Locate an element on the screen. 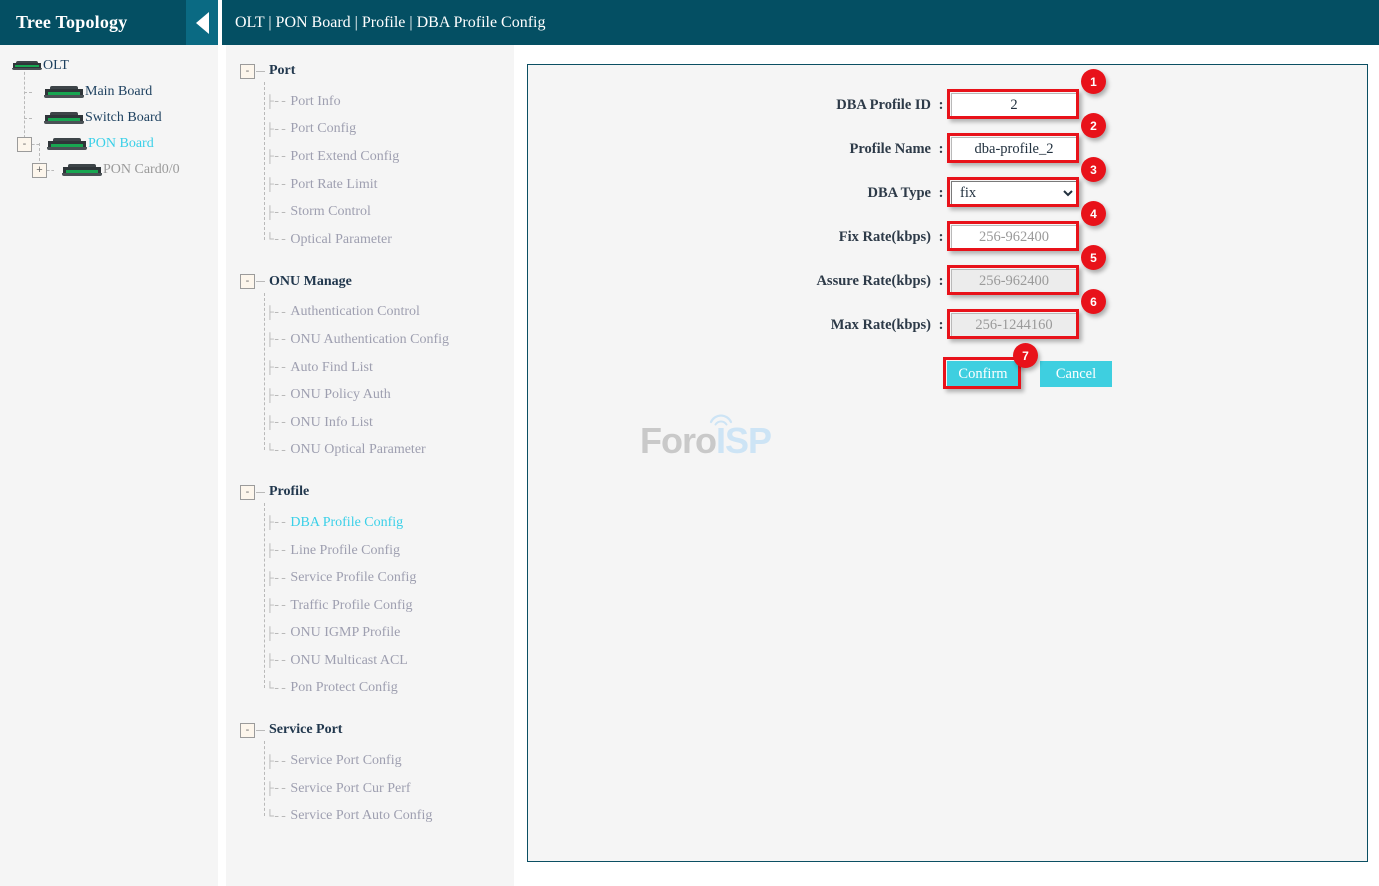 The height and width of the screenshot is (886, 1379). nav-item-port-config: ├-- Port Config is located at coordinates (390, 130).